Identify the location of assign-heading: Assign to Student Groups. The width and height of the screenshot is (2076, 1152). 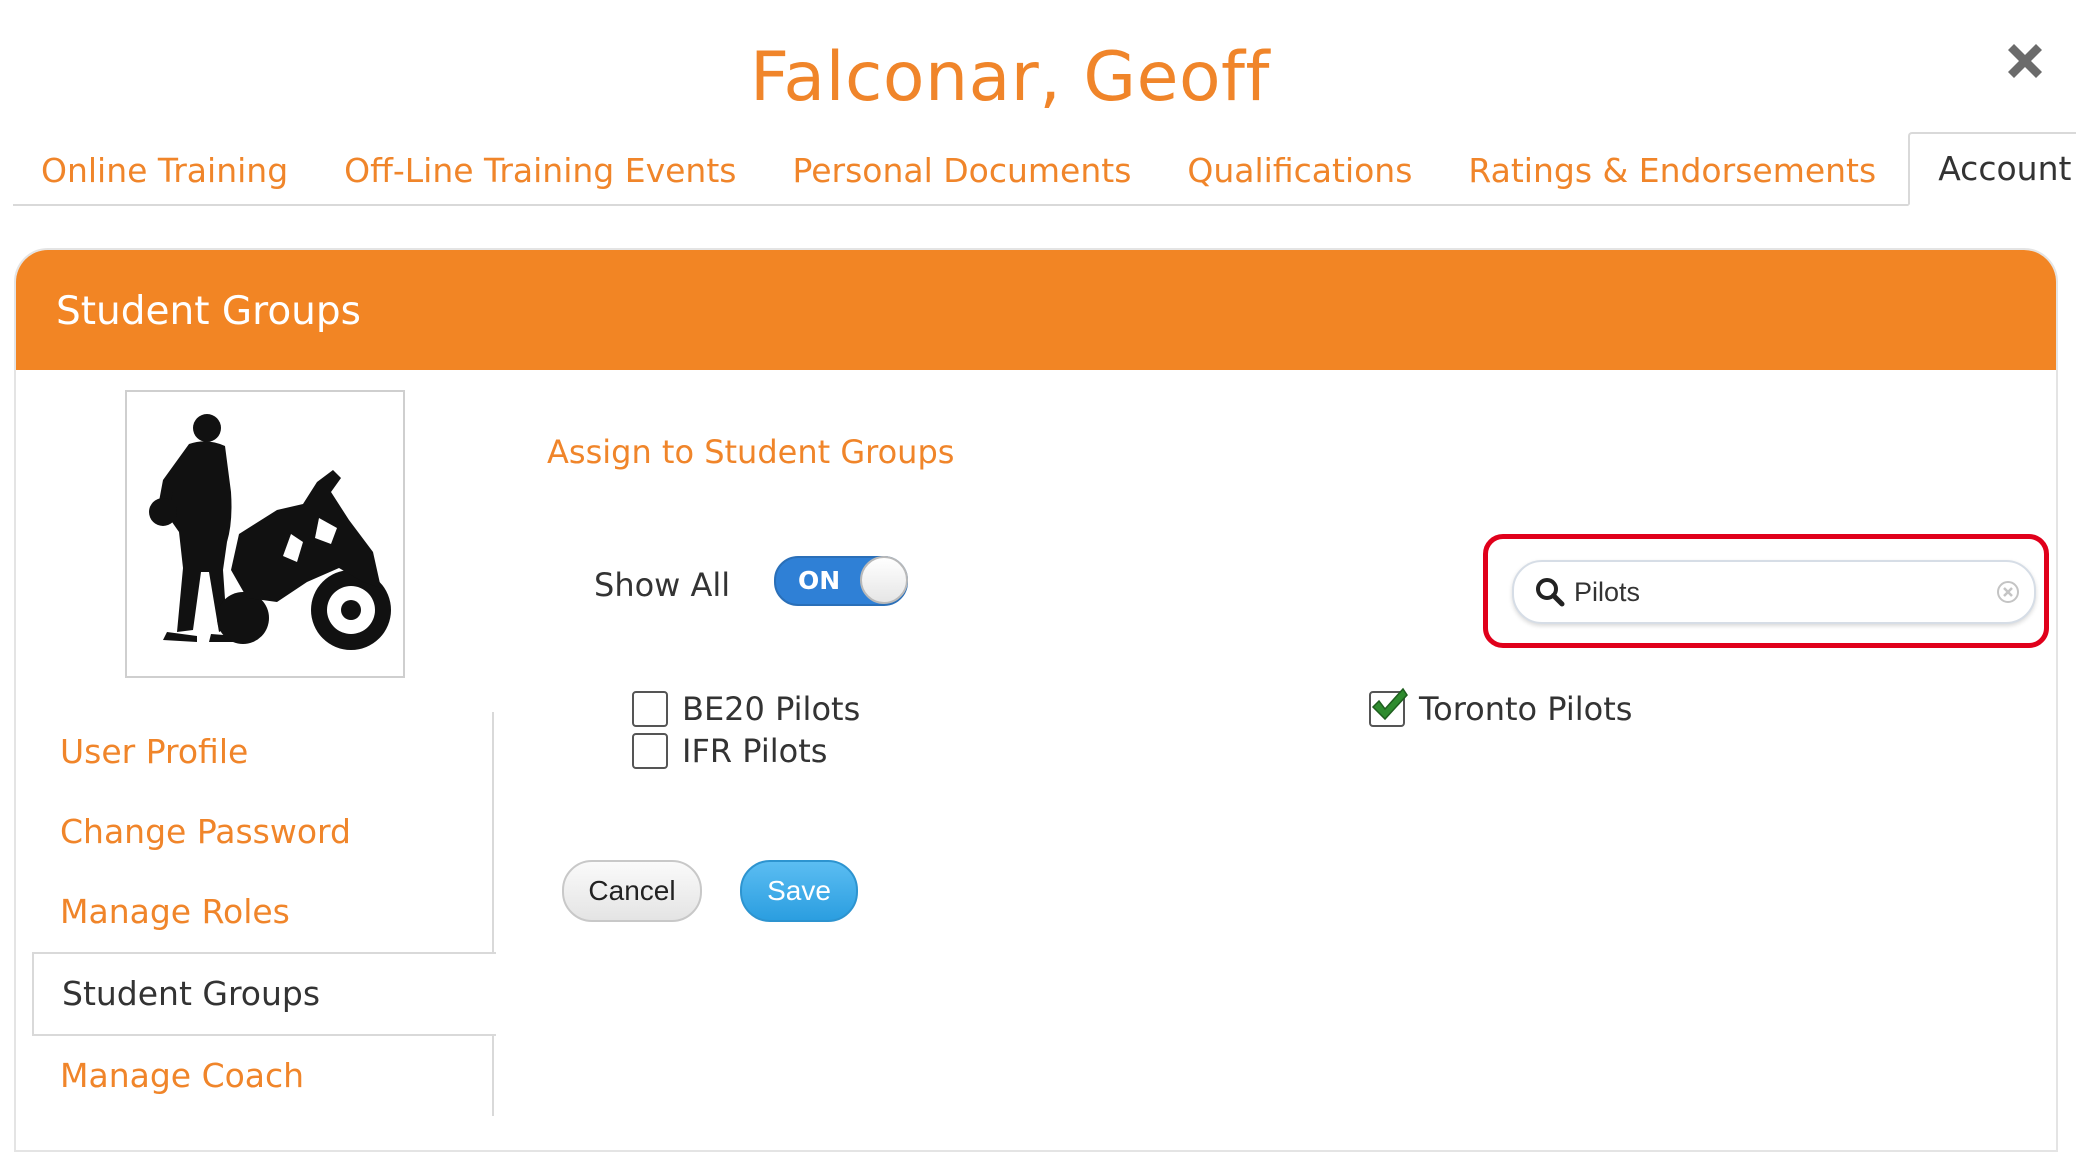
(751, 452).